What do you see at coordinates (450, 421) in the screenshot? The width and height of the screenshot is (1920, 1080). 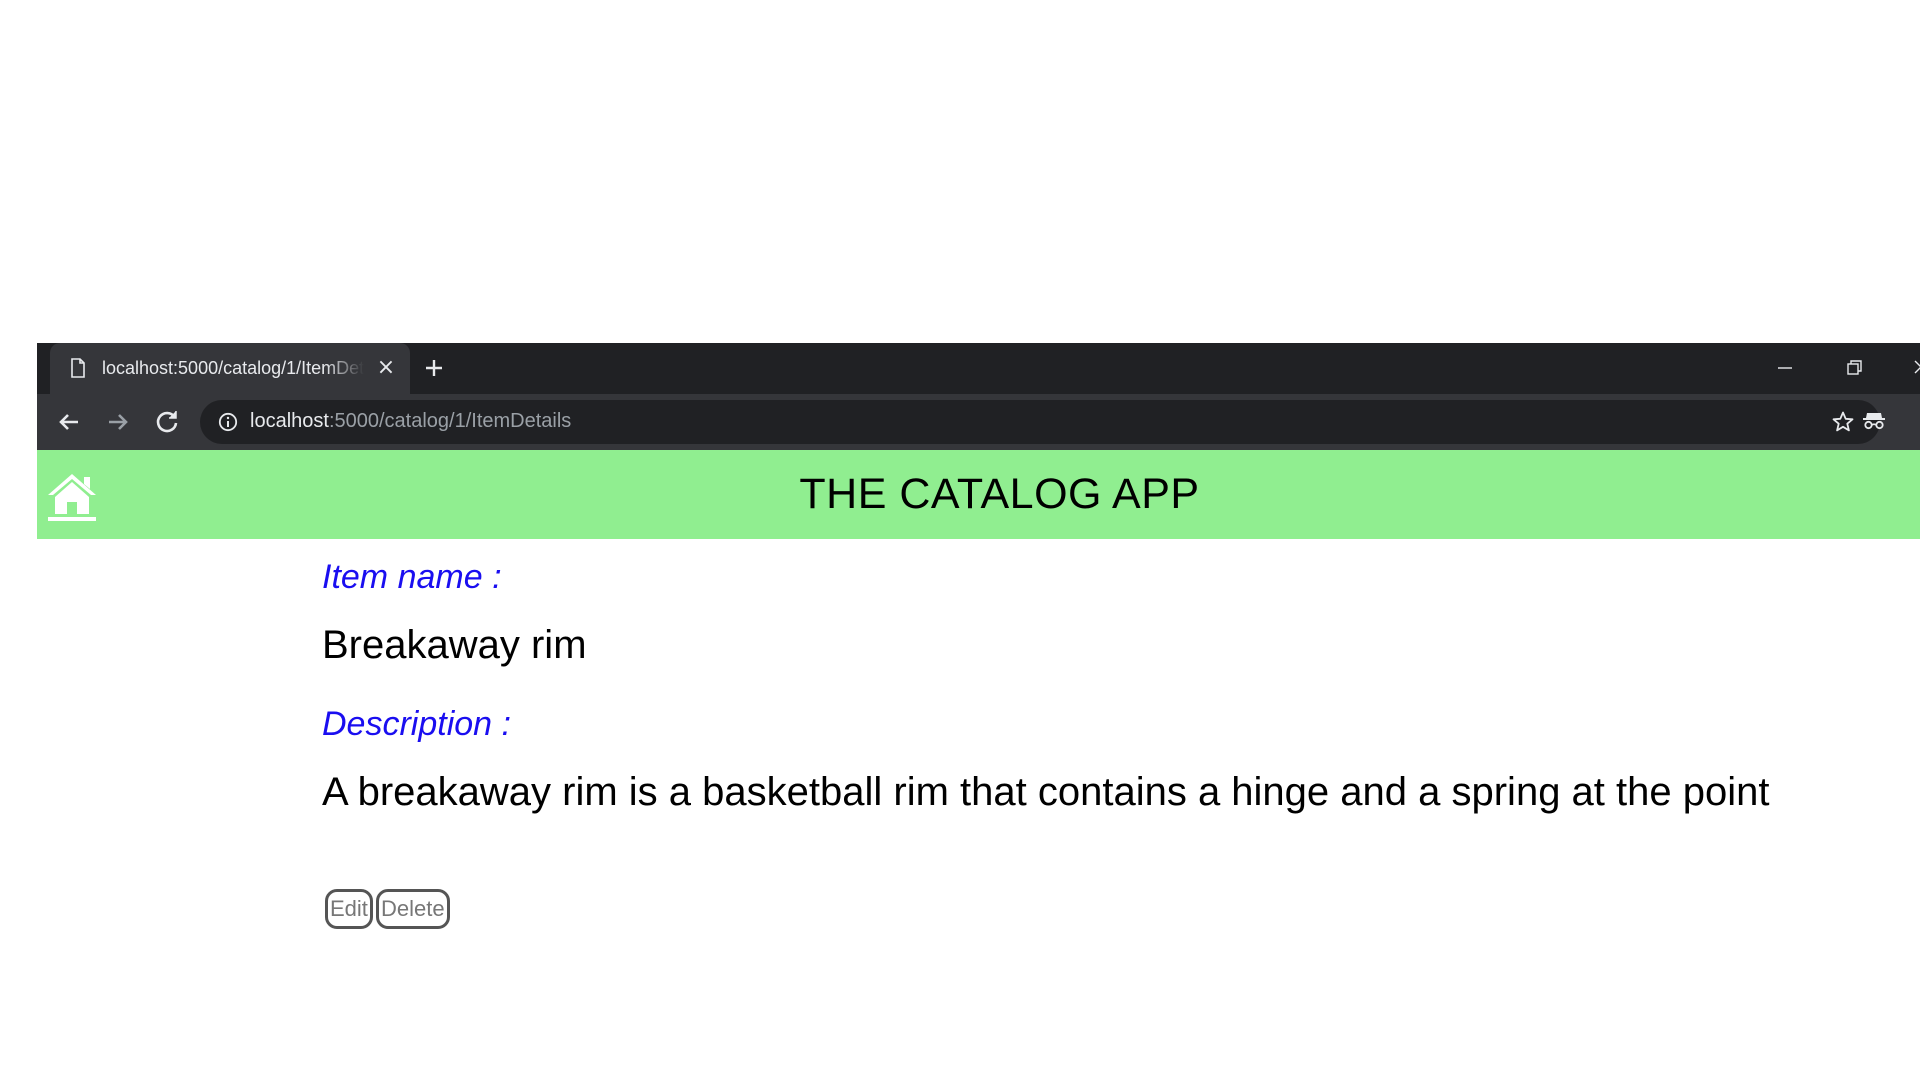 I see `url-path: :5000/catalog/1/ItemDetails` at bounding box center [450, 421].